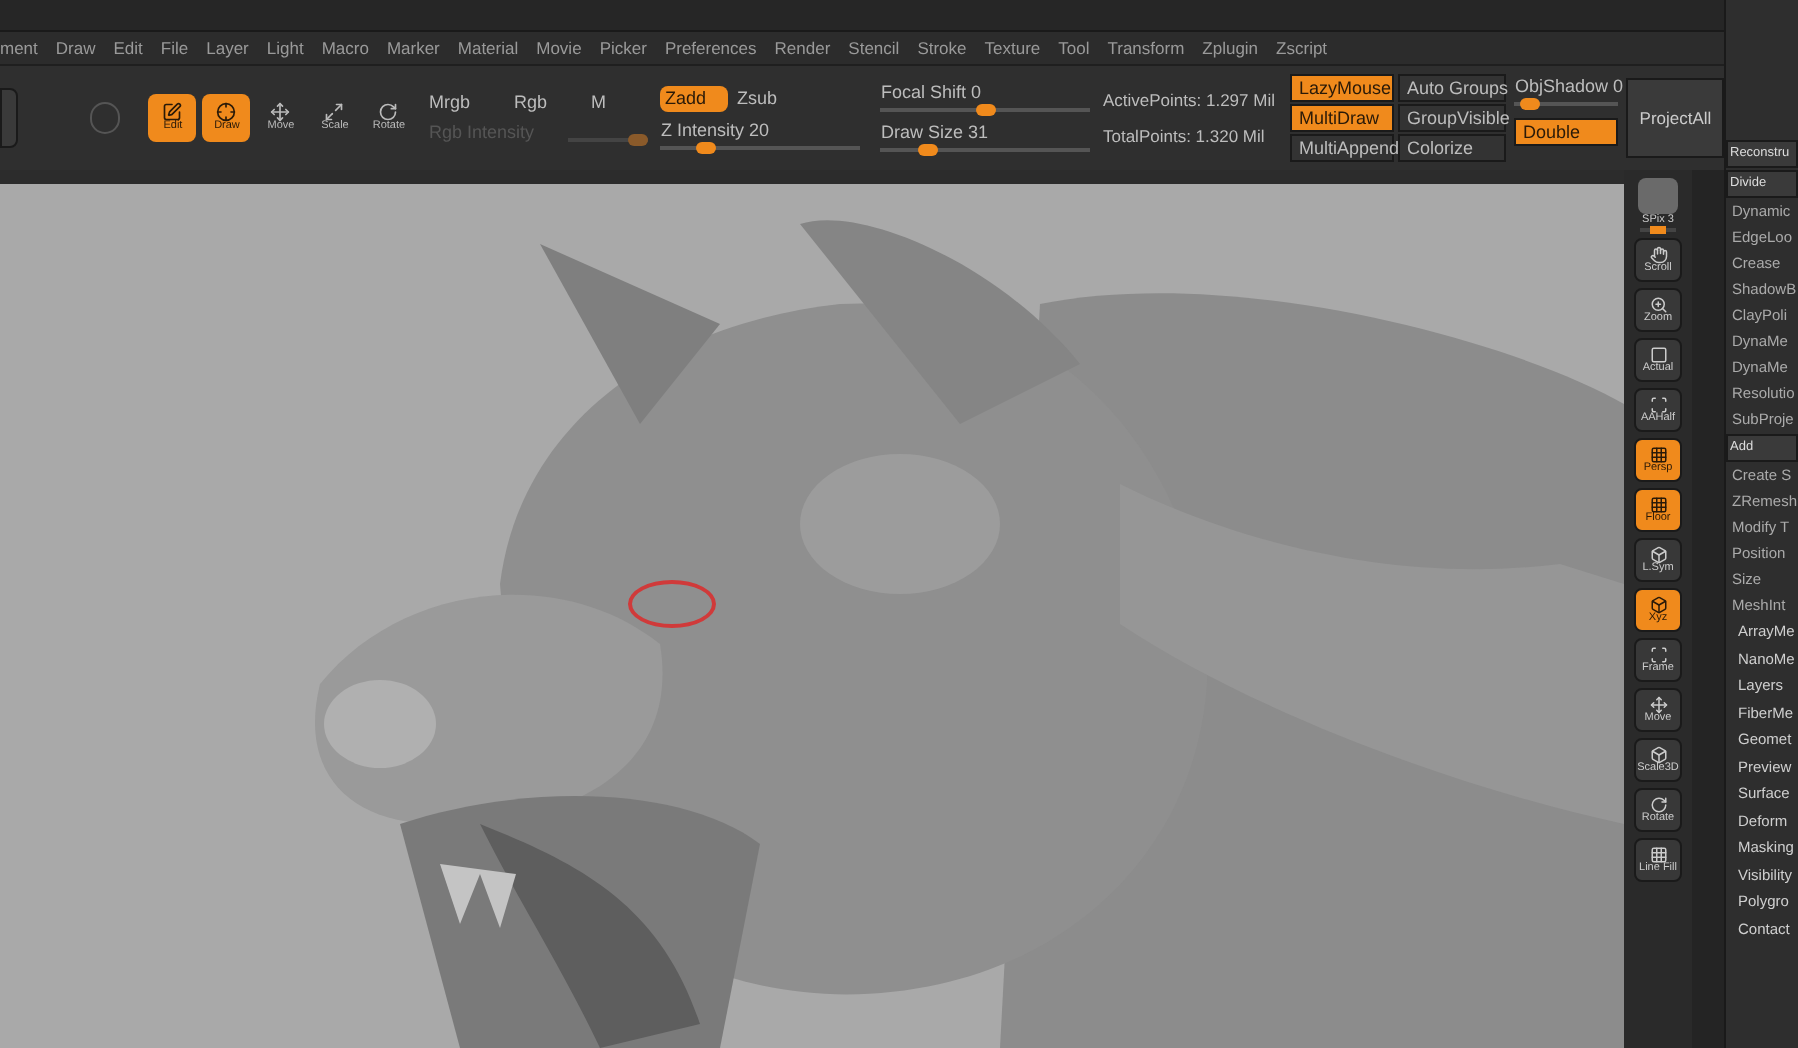  Describe the element at coordinates (1342, 148) in the screenshot. I see `toggle-button: MultiAppend` at that location.